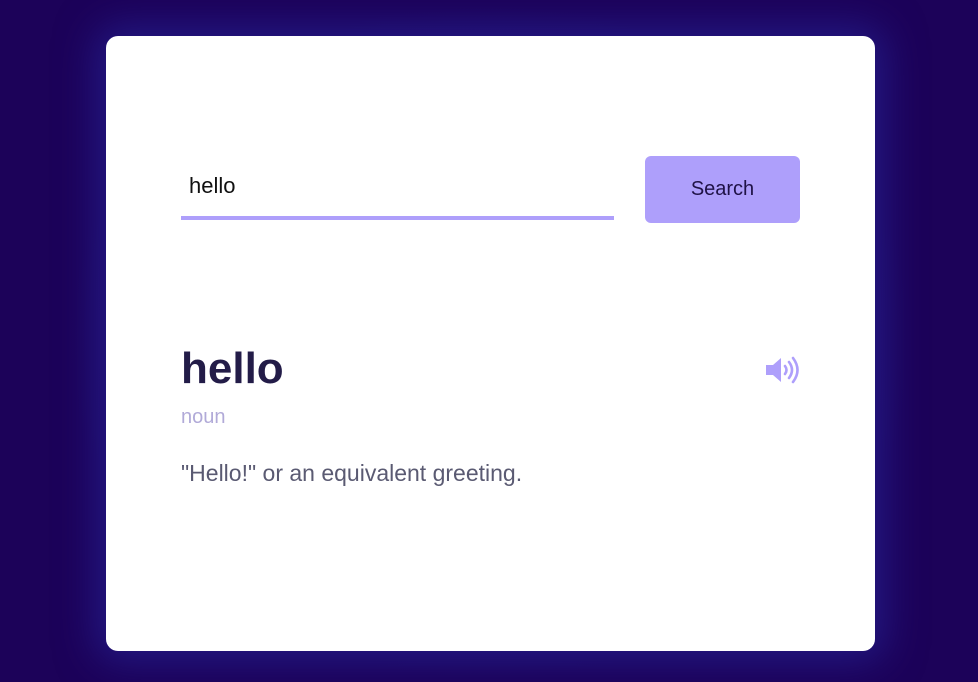 This screenshot has height=682, width=978. I want to click on speaker-volume-icon, so click(782, 370).